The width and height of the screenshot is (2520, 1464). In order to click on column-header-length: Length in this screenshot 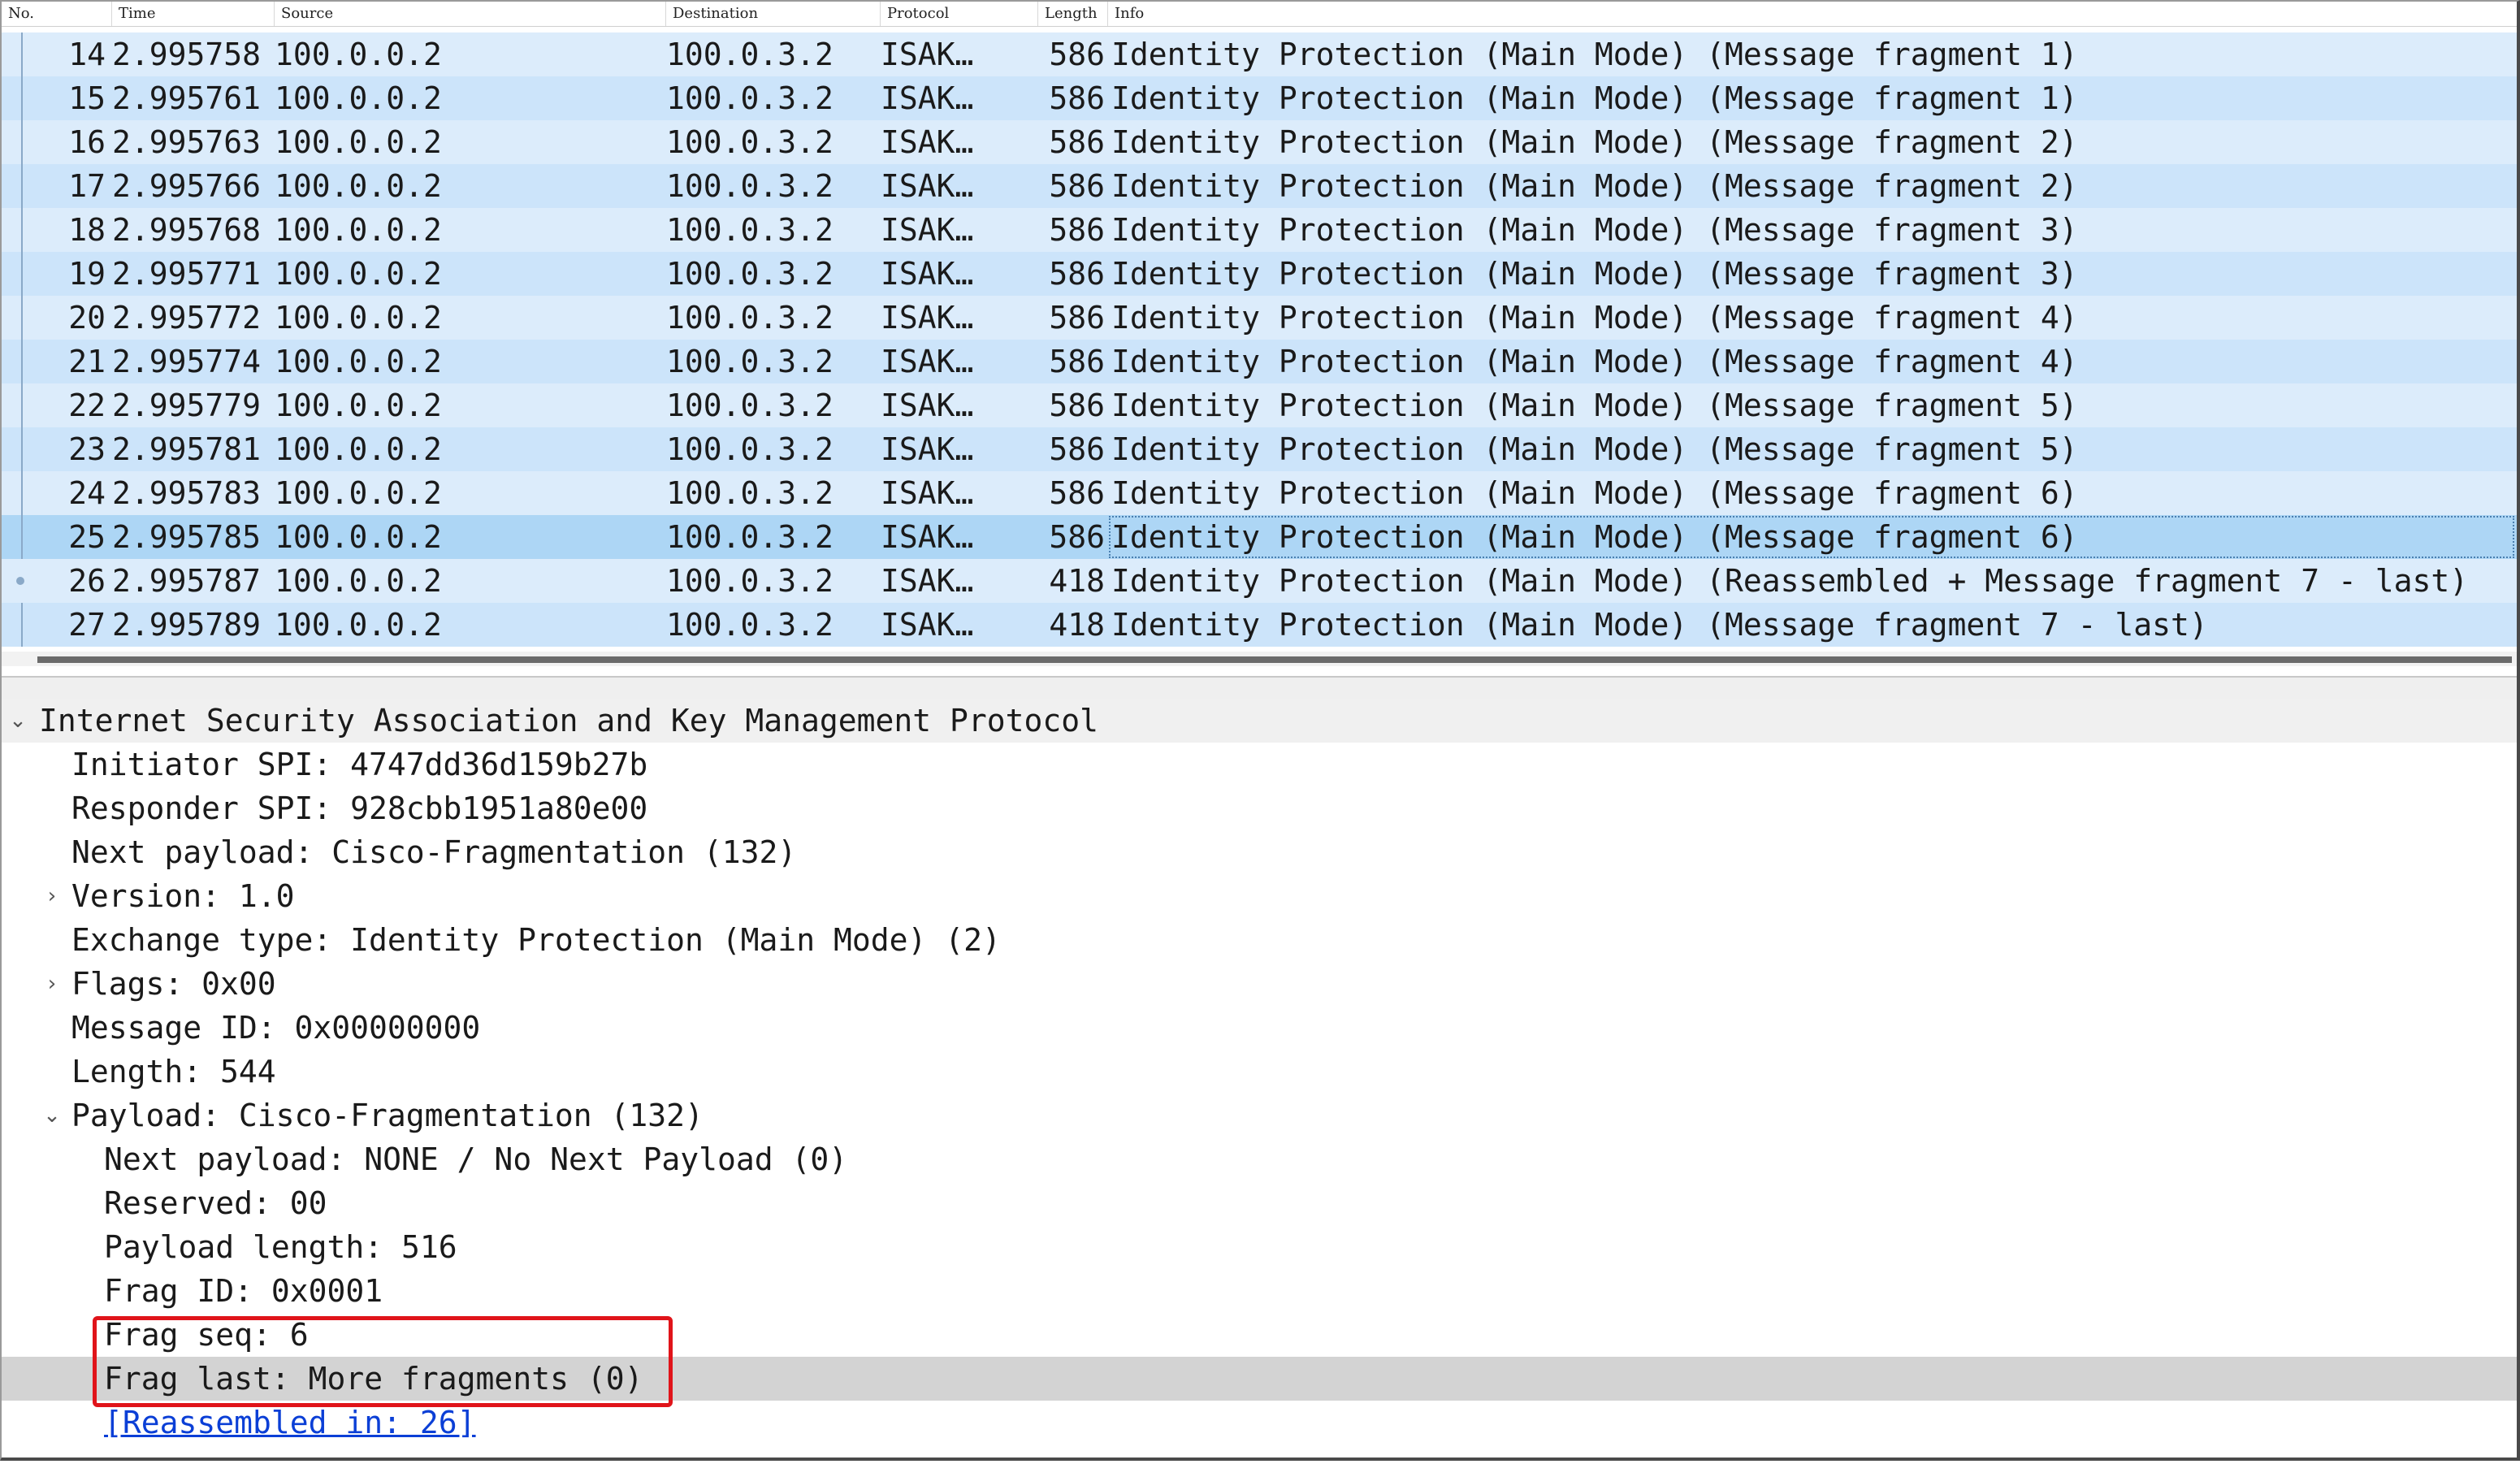, I will do `click(1073, 14)`.